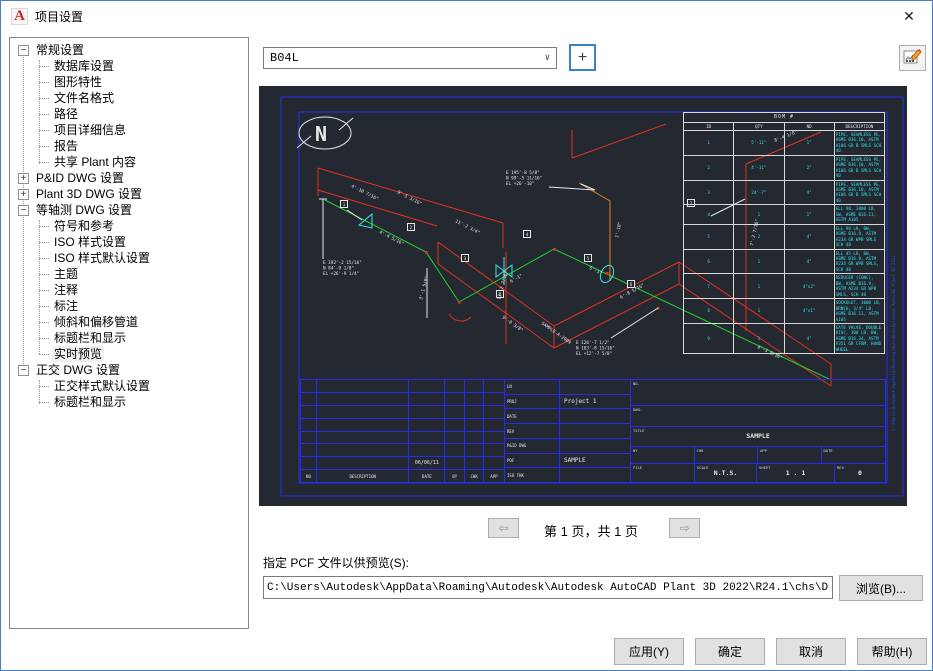  Describe the element at coordinates (708, 261) in the screenshot. I see `bom-cell: 6` at that location.